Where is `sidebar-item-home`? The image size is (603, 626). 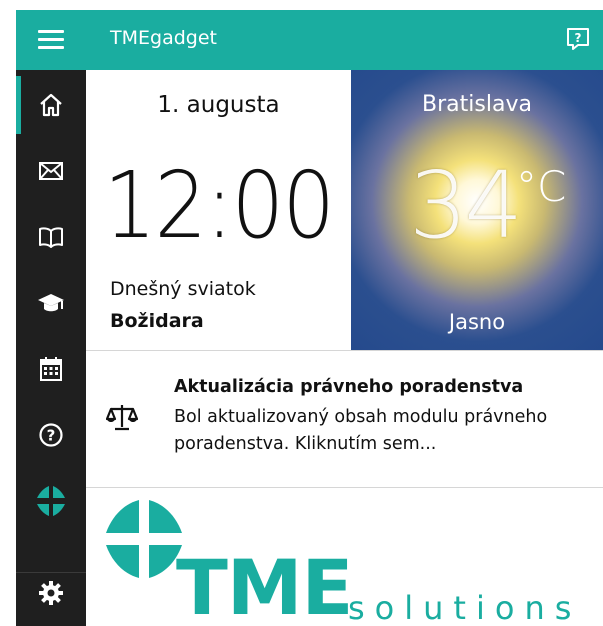
sidebar-item-home is located at coordinates (51, 105).